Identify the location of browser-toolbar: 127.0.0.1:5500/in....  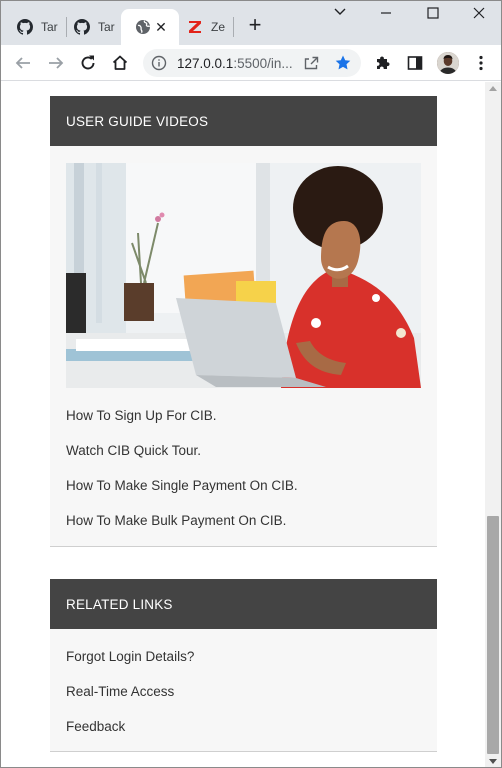
(251, 63).